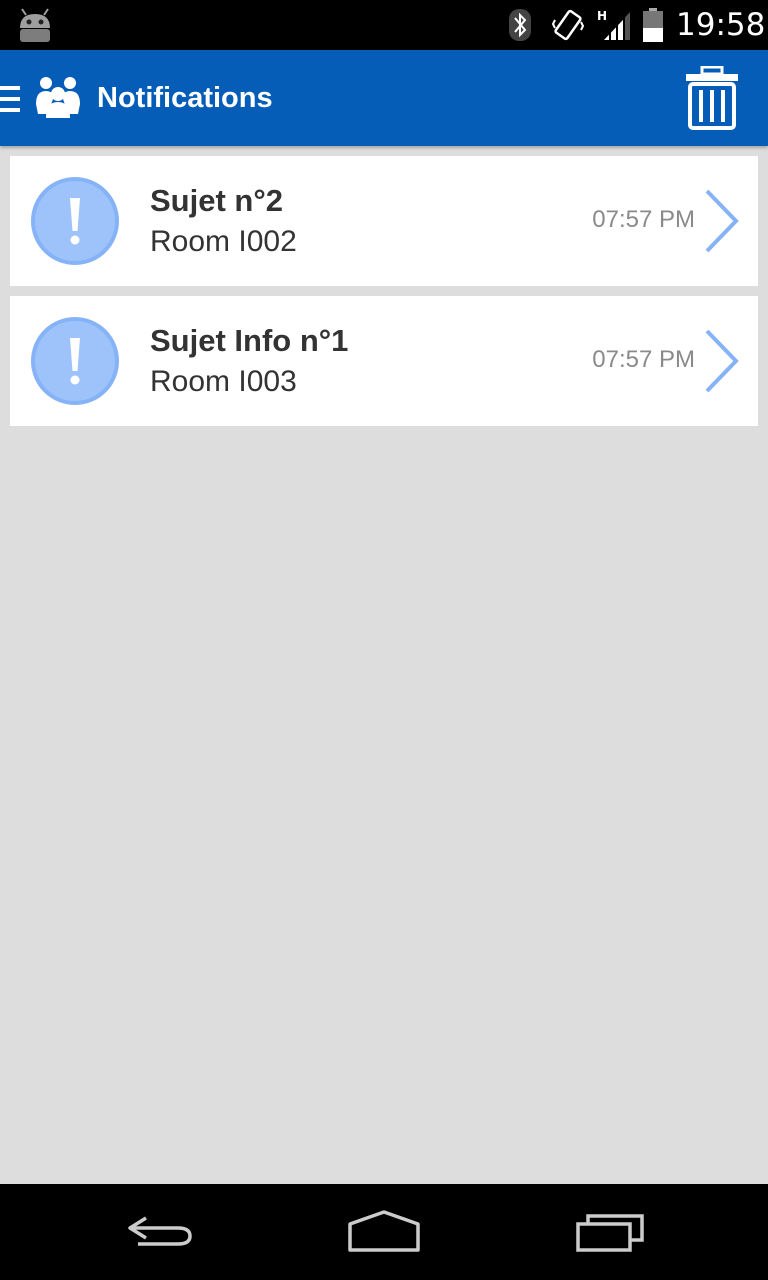  I want to click on page-title: Notifications, so click(185, 98).